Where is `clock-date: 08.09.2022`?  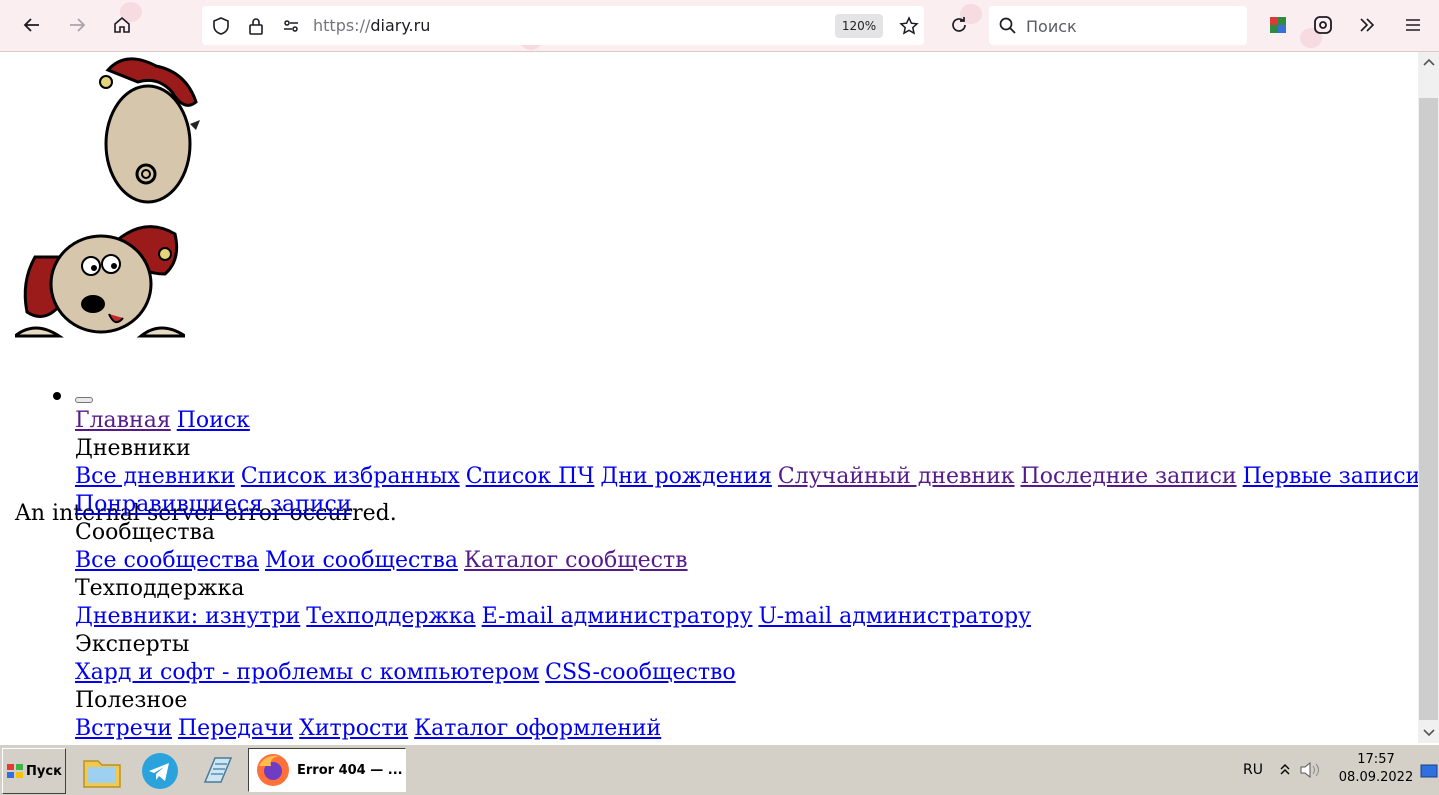
clock-date: 08.09.2022 is located at coordinates (1376, 777).